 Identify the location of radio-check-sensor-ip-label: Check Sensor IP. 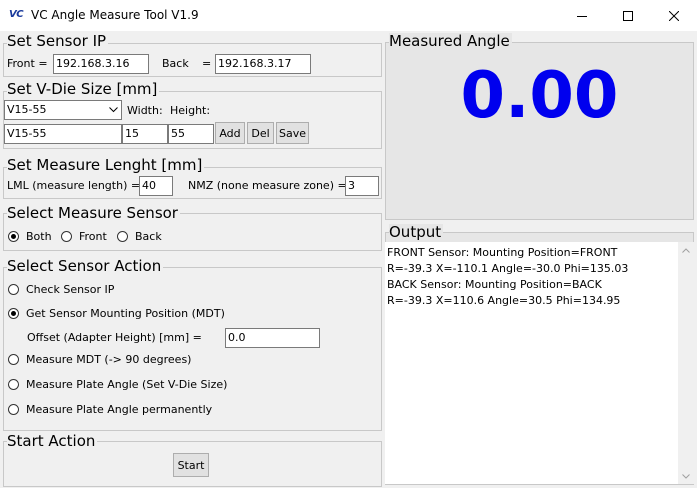
(70, 289).